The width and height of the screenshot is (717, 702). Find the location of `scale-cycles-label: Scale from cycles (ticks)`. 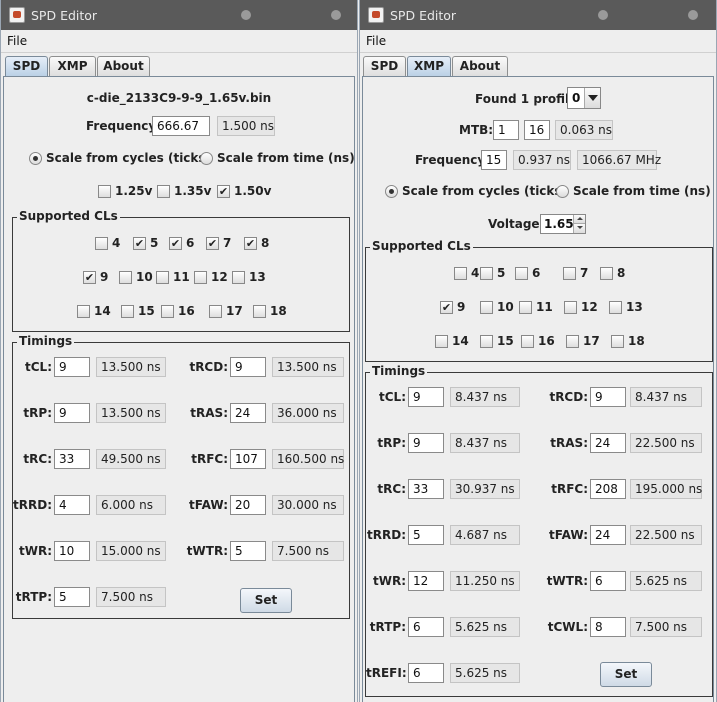

scale-cycles-label: Scale from cycles (ticks) is located at coordinates (129, 158).